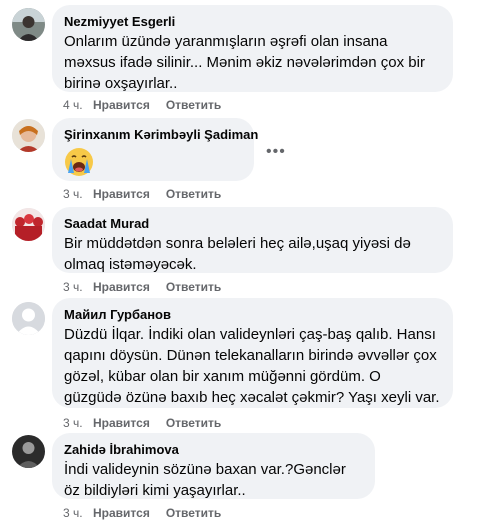 Image resolution: width=485 pixels, height=523 pixels. Describe the element at coordinates (252, 21) in the screenshot. I see `comment-author: Nezmiyyet Esgerli` at that location.